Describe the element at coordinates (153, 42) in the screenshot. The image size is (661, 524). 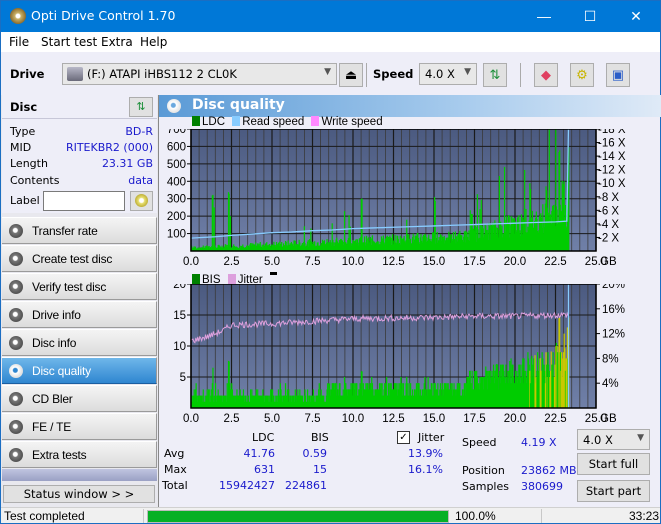
I see `menu-help: Help` at that location.